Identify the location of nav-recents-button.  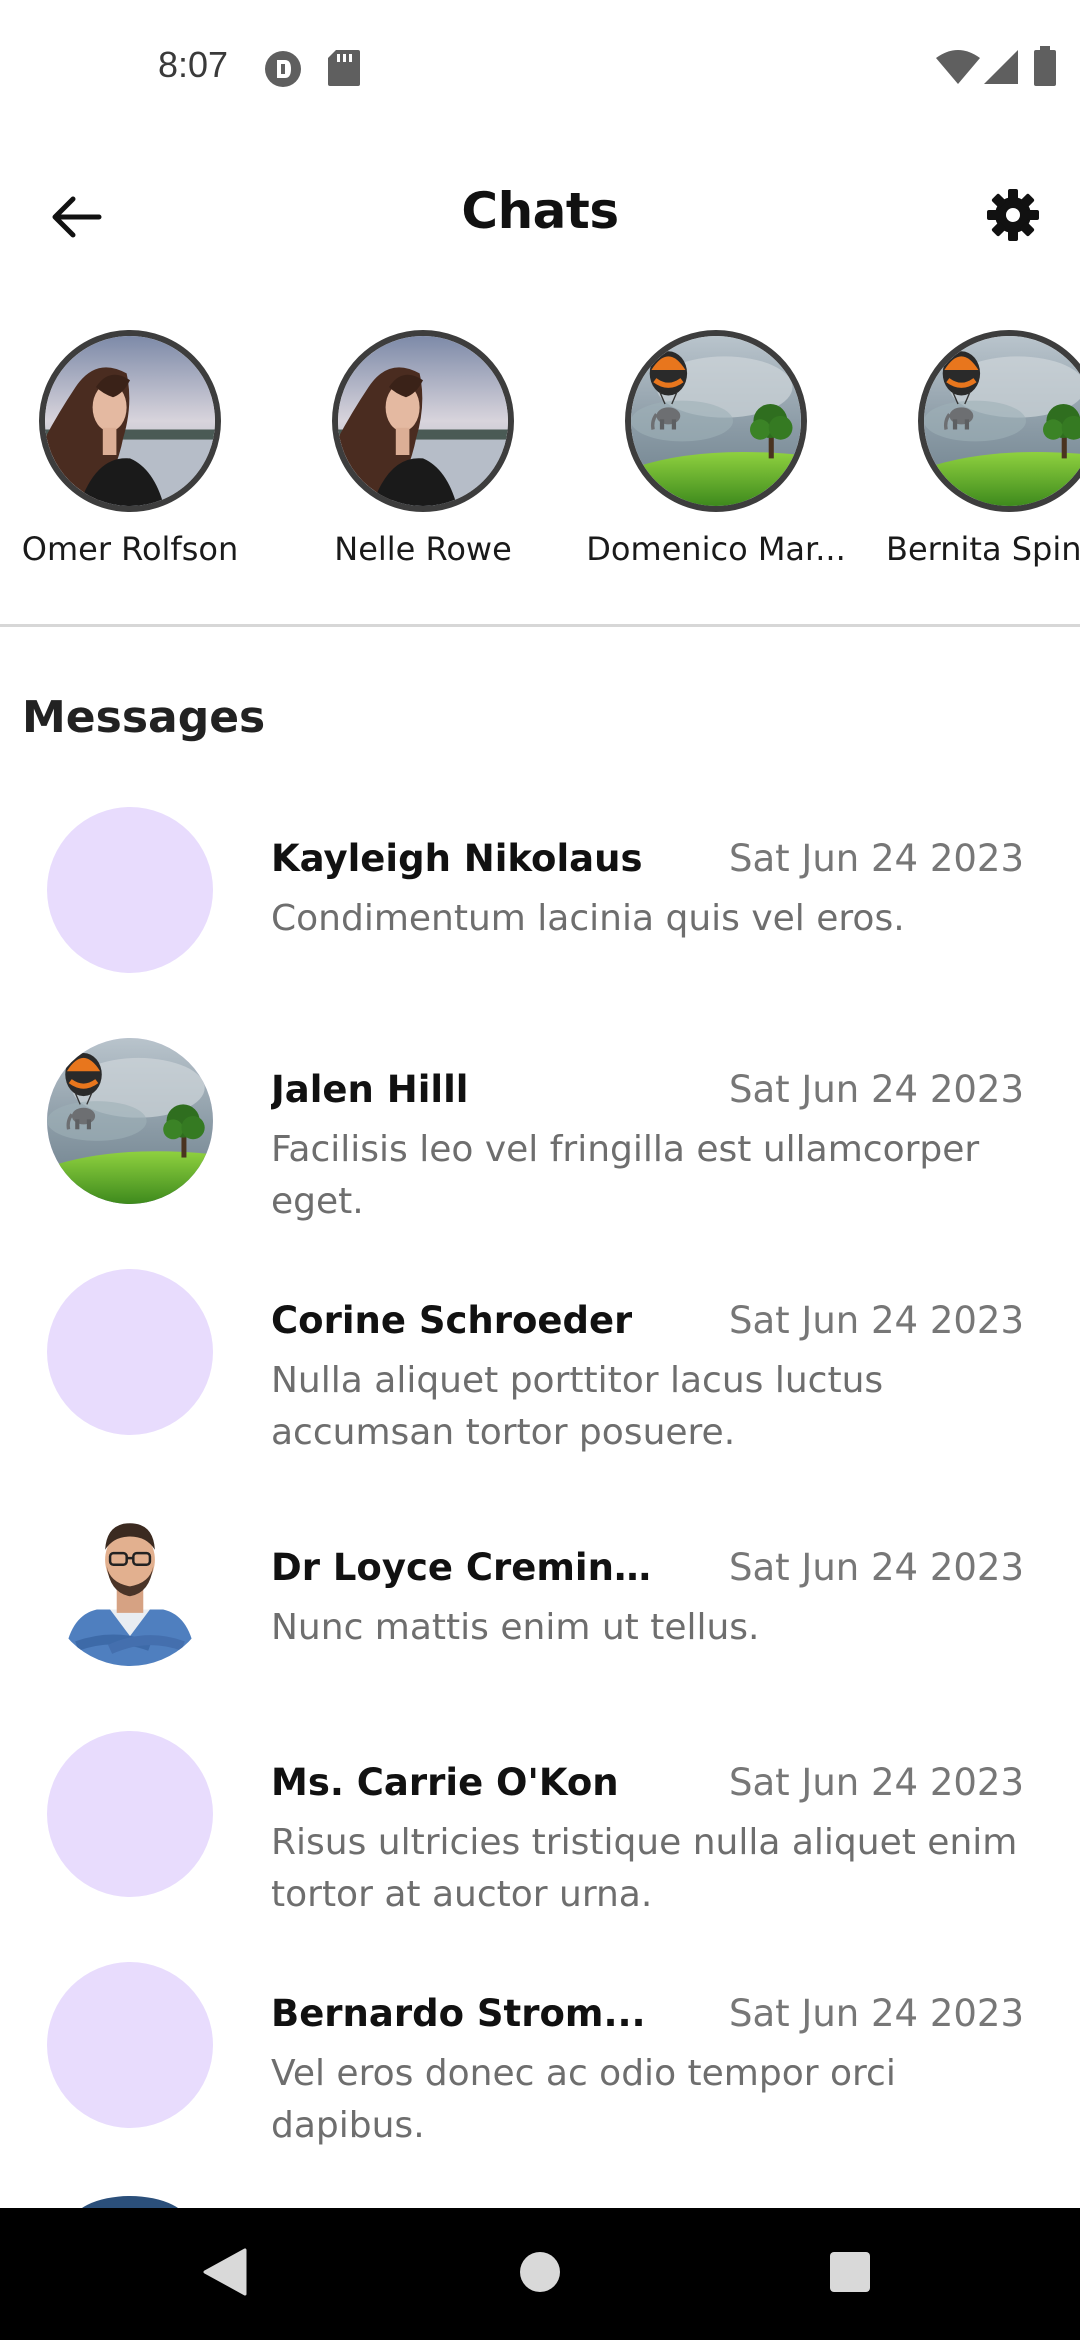
(850, 2274).